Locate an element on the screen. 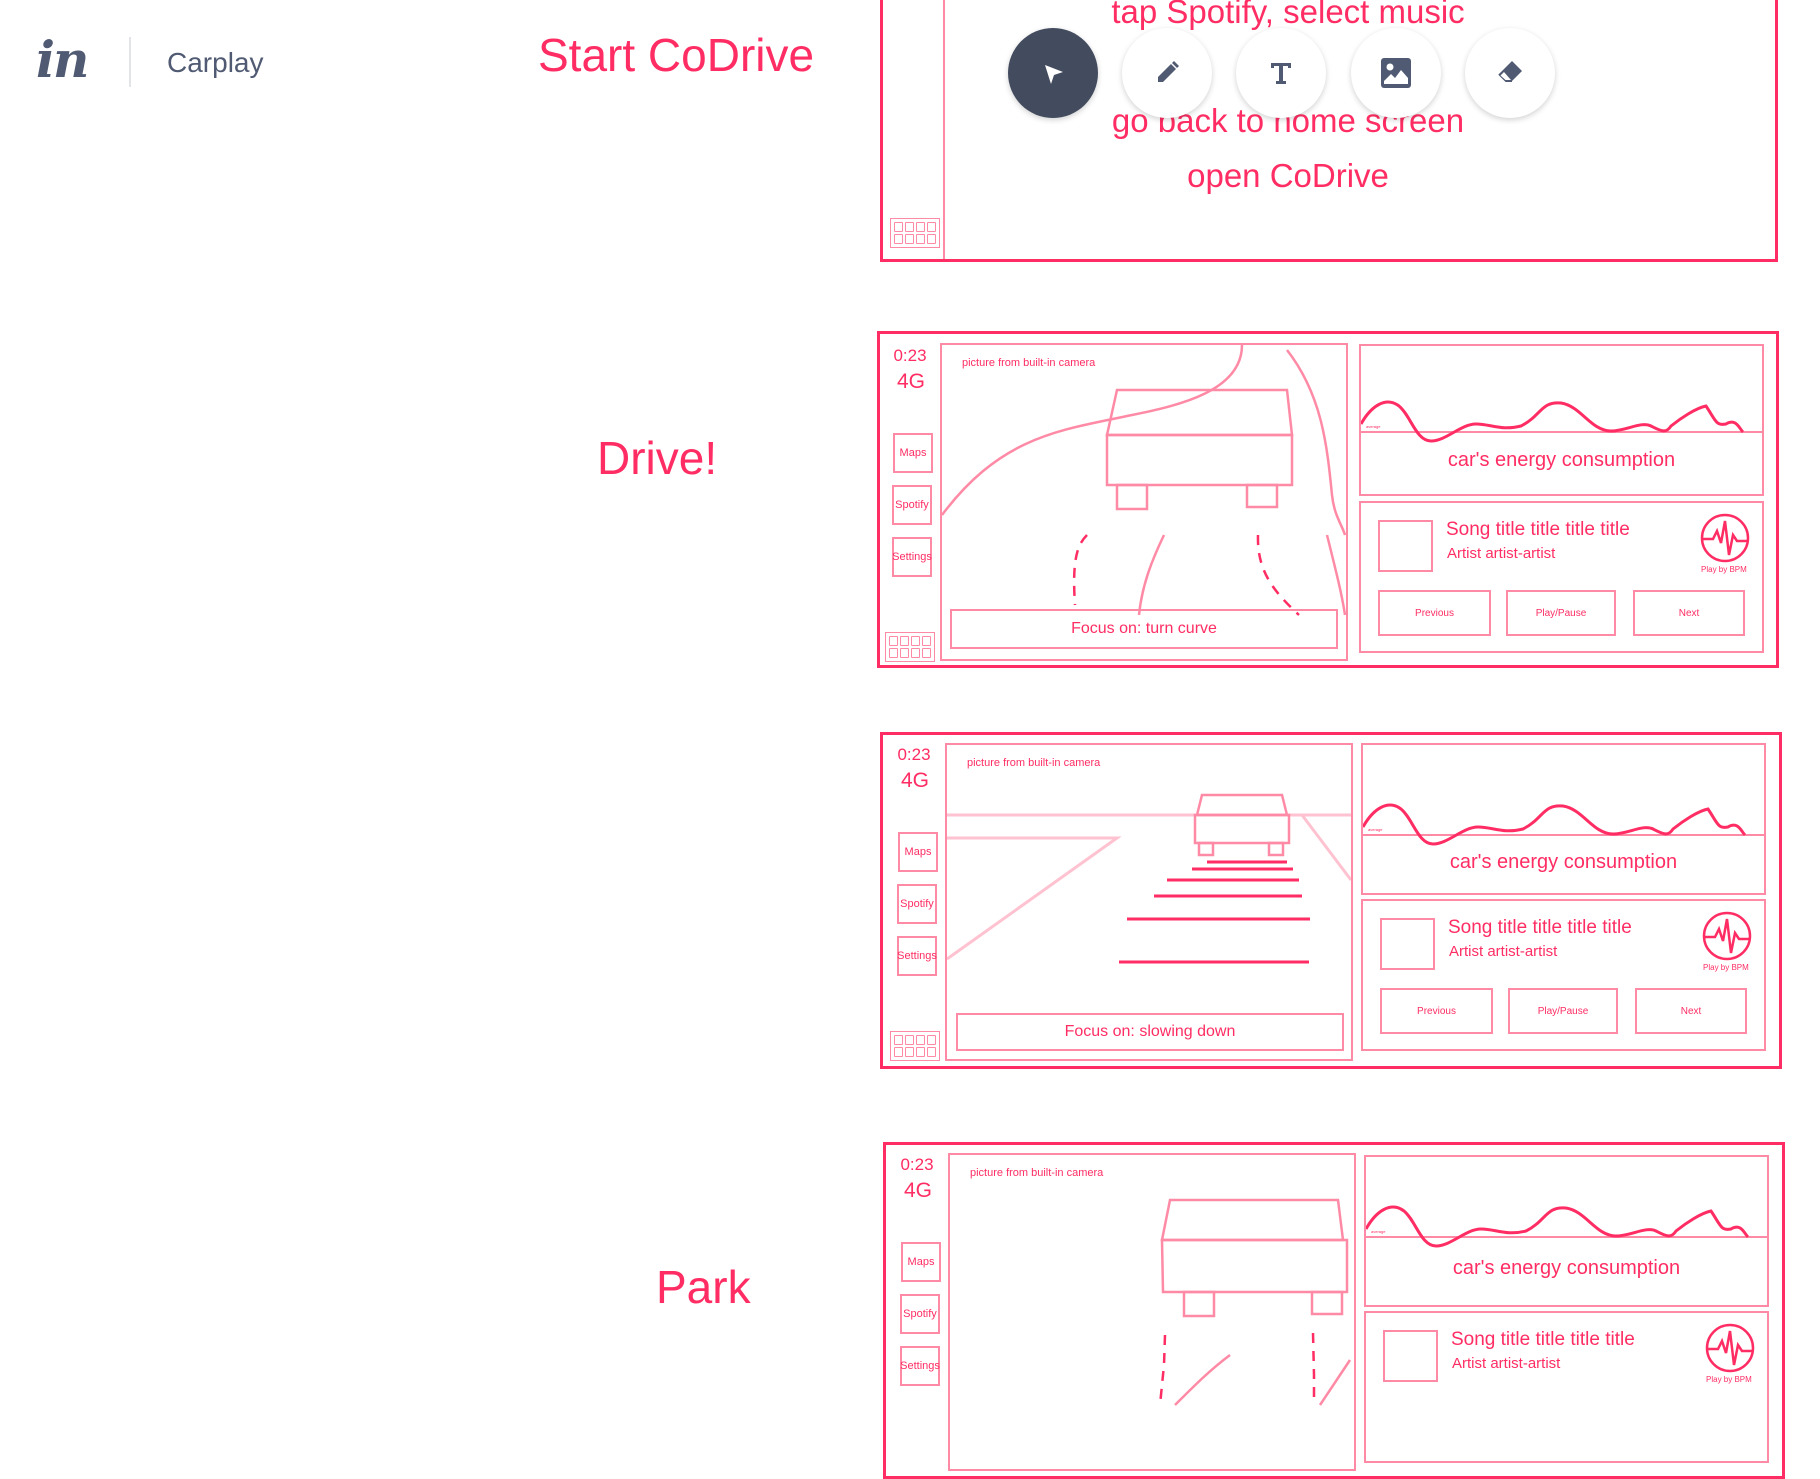 The image size is (1820, 1479). sidebar-divider is located at coordinates (944, 129).